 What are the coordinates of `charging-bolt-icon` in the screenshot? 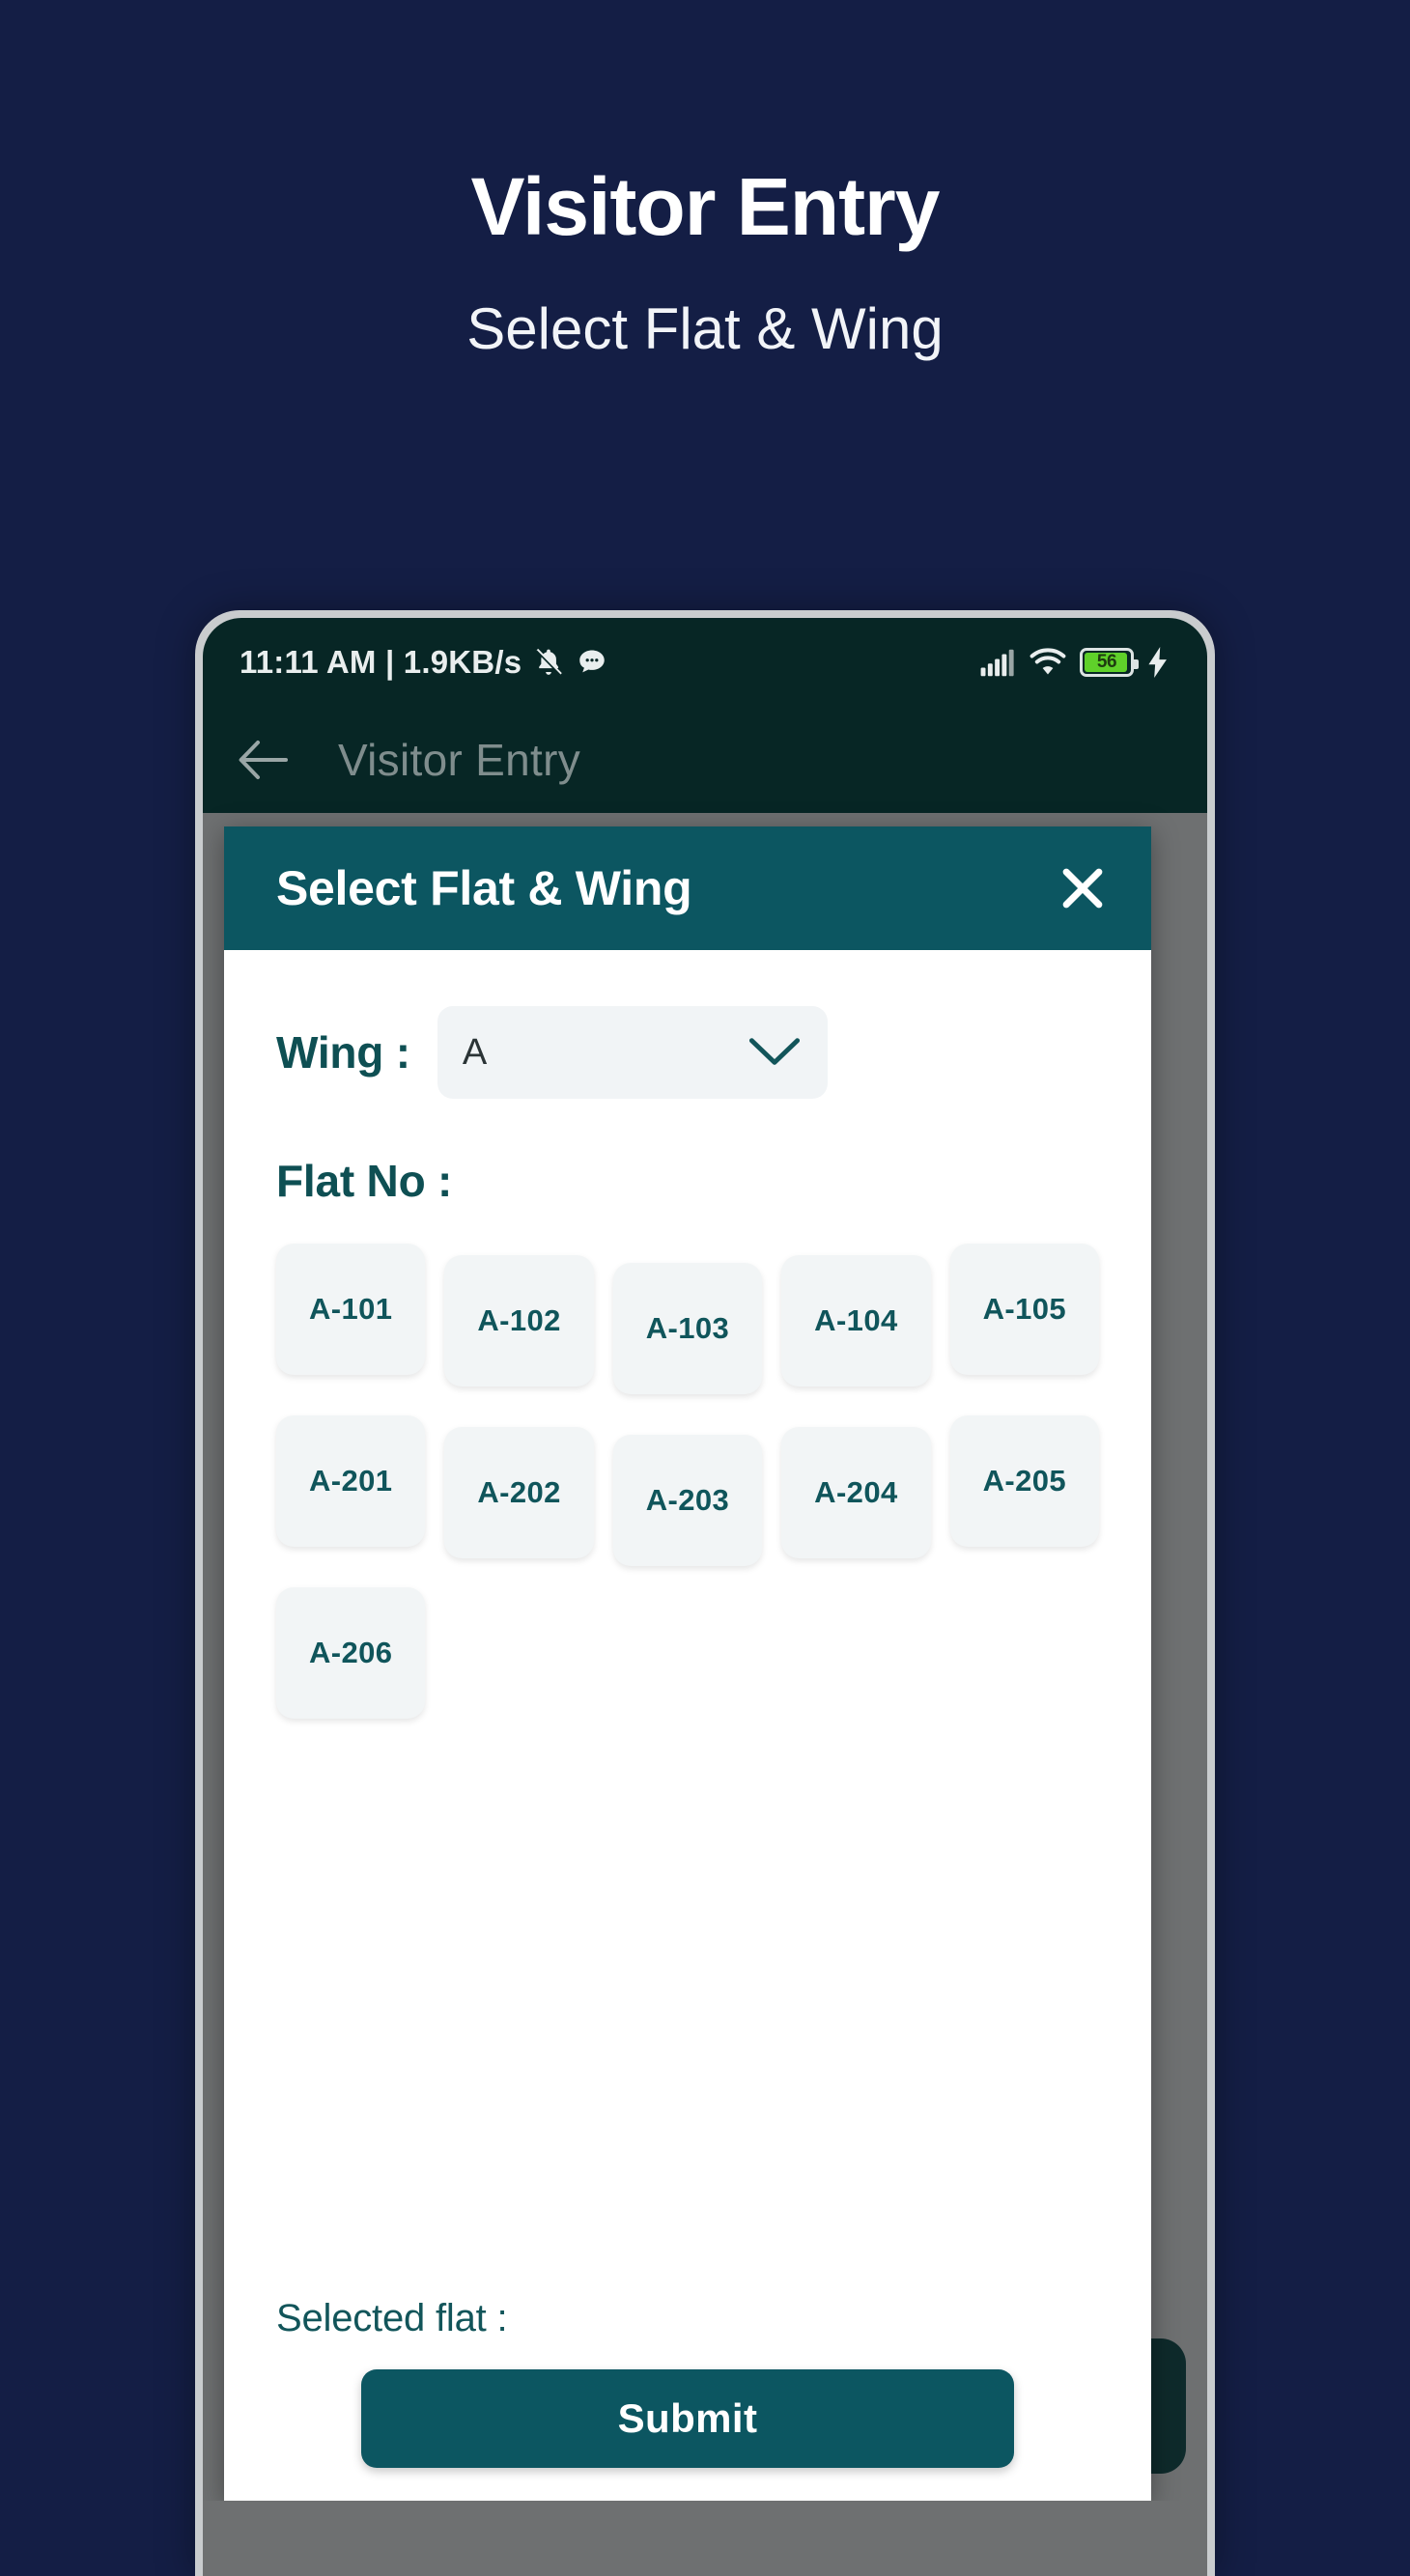 It's located at (1157, 663).